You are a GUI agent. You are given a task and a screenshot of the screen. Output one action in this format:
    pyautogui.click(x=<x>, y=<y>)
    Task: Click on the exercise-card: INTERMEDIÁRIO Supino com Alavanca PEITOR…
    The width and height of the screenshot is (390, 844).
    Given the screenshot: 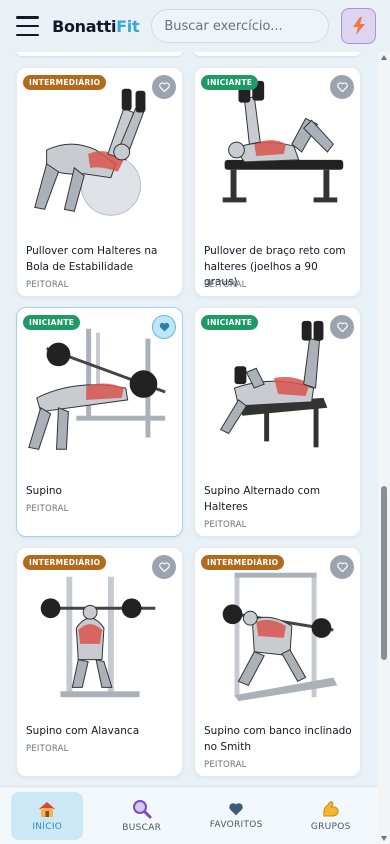 What is the action you would take?
    pyautogui.click(x=99, y=662)
    